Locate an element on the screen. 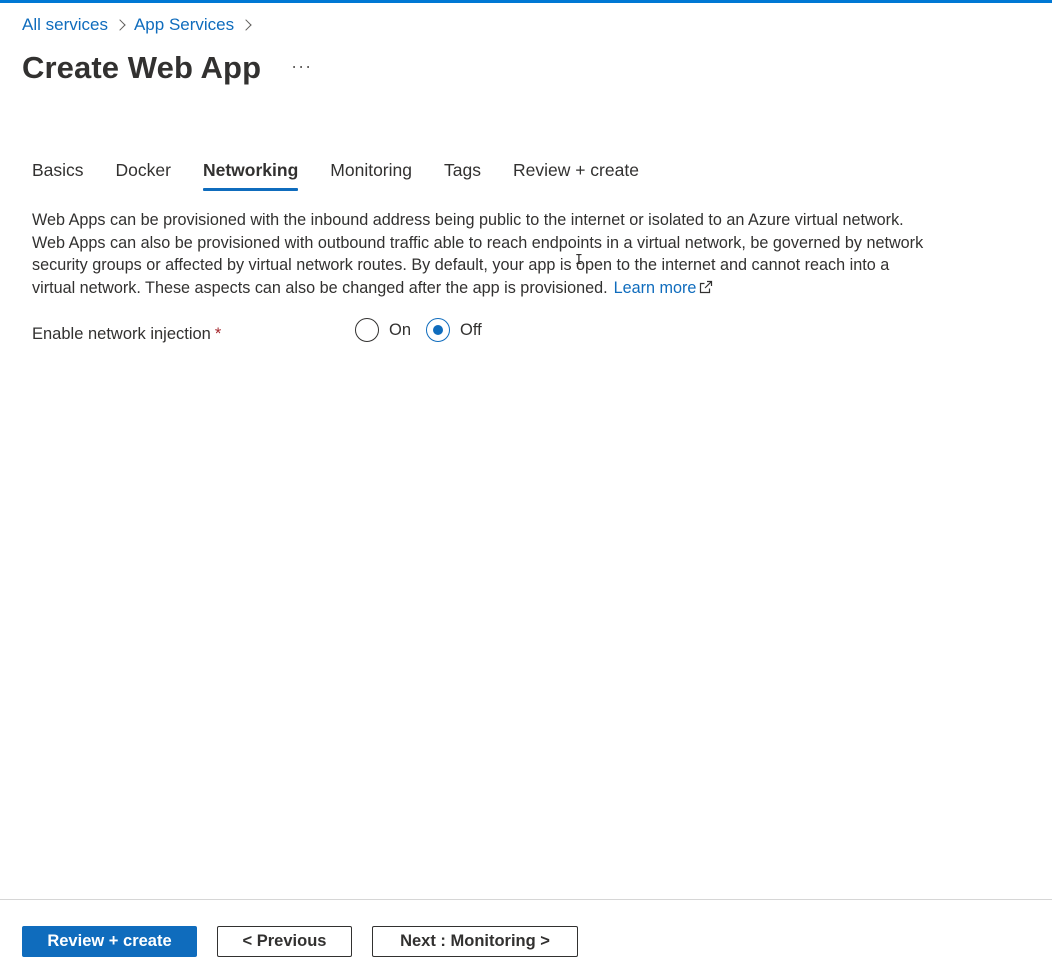 This screenshot has width=1052, height=969. radio-off-circle is located at coordinates (438, 330).